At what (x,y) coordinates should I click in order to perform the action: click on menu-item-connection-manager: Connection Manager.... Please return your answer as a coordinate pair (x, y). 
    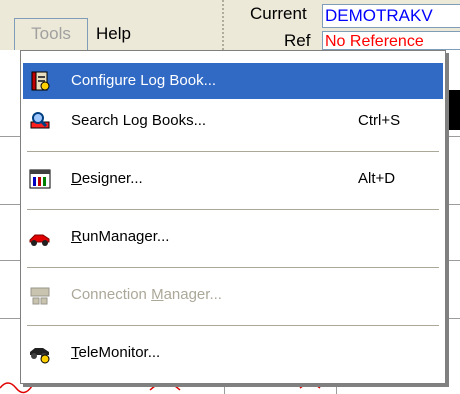
    Looking at the image, I should click on (233, 295).